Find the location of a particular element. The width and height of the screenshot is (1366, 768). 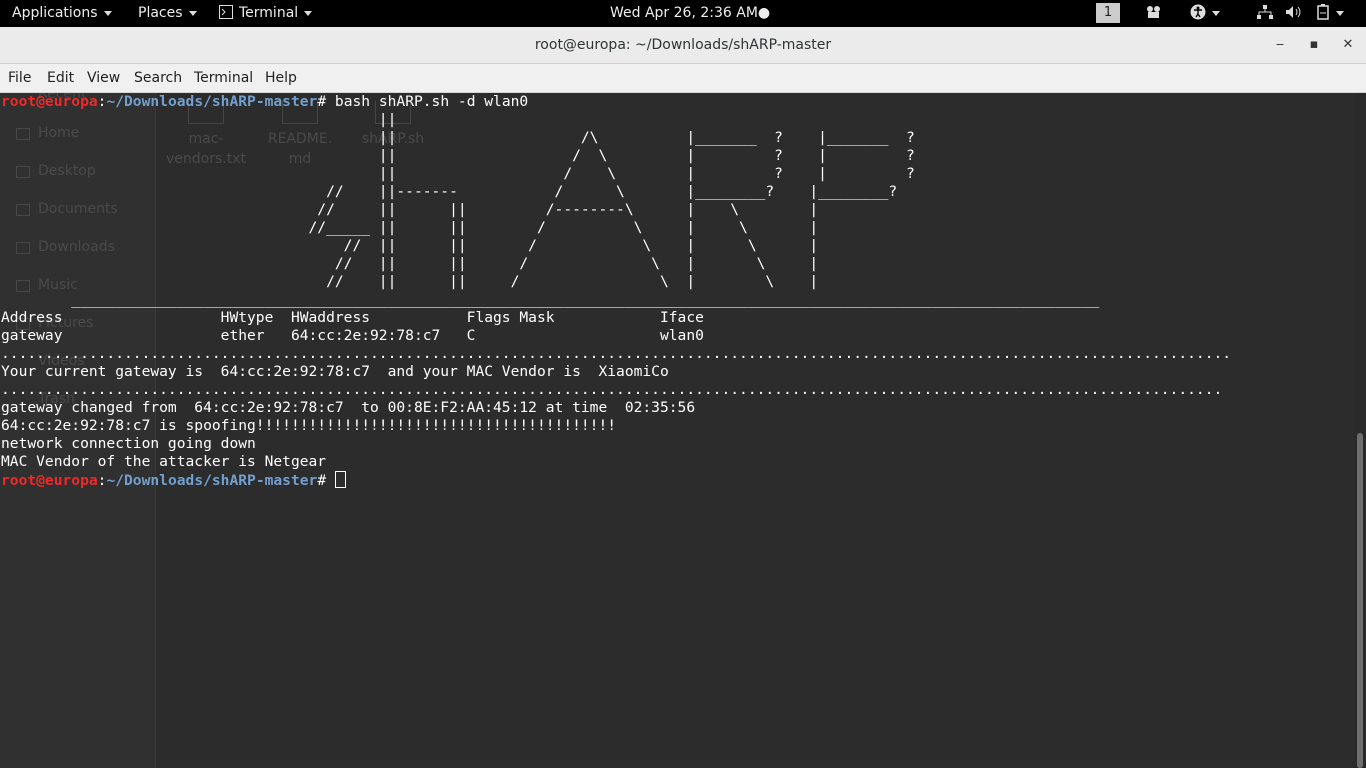

terminal-app-menu: Terminal is located at coordinates (266, 13).